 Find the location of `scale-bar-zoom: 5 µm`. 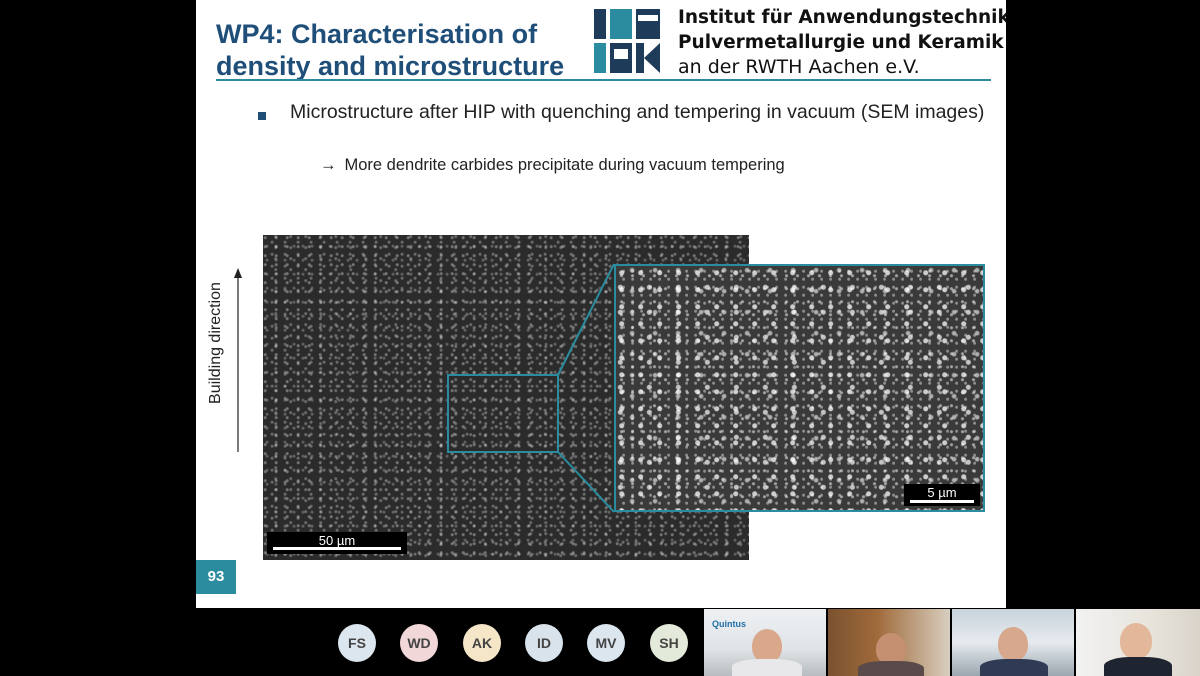

scale-bar-zoom: 5 µm is located at coordinates (942, 495).